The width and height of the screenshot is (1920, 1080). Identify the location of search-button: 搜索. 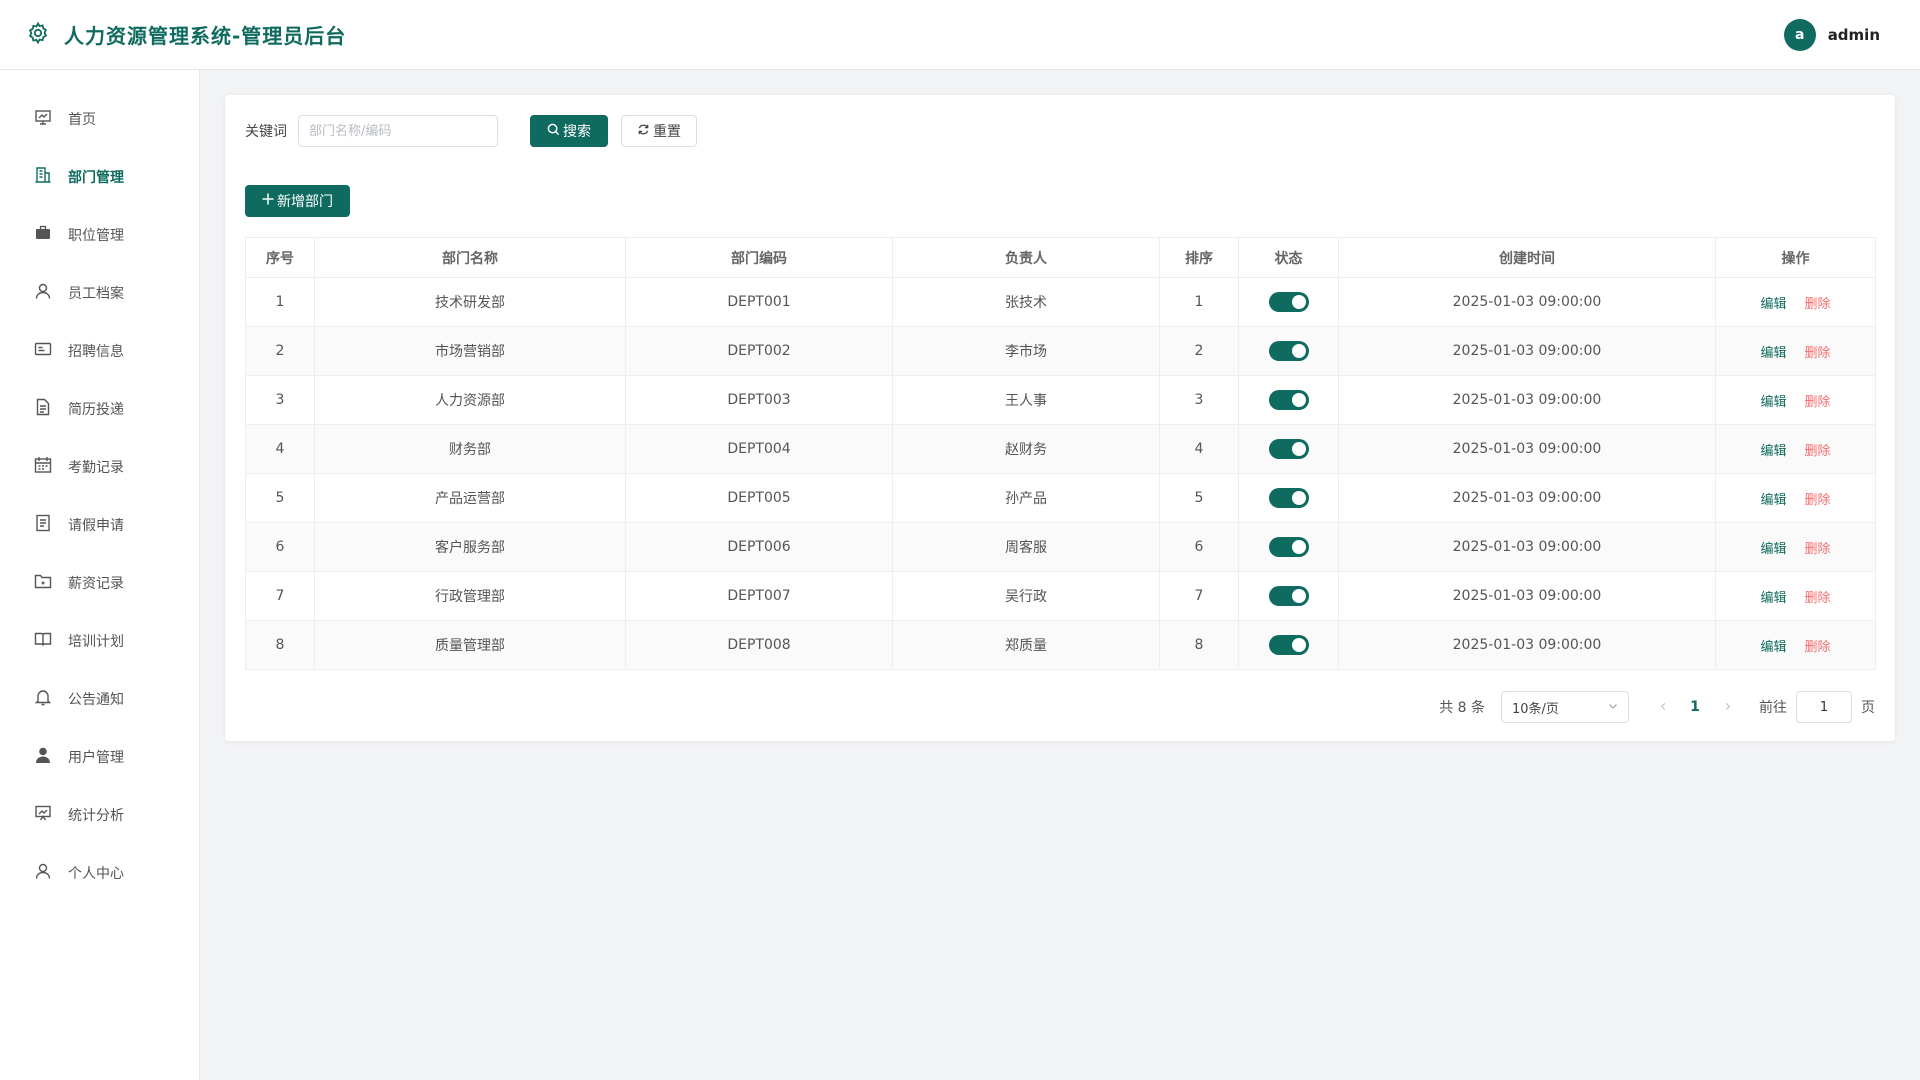
(569, 131).